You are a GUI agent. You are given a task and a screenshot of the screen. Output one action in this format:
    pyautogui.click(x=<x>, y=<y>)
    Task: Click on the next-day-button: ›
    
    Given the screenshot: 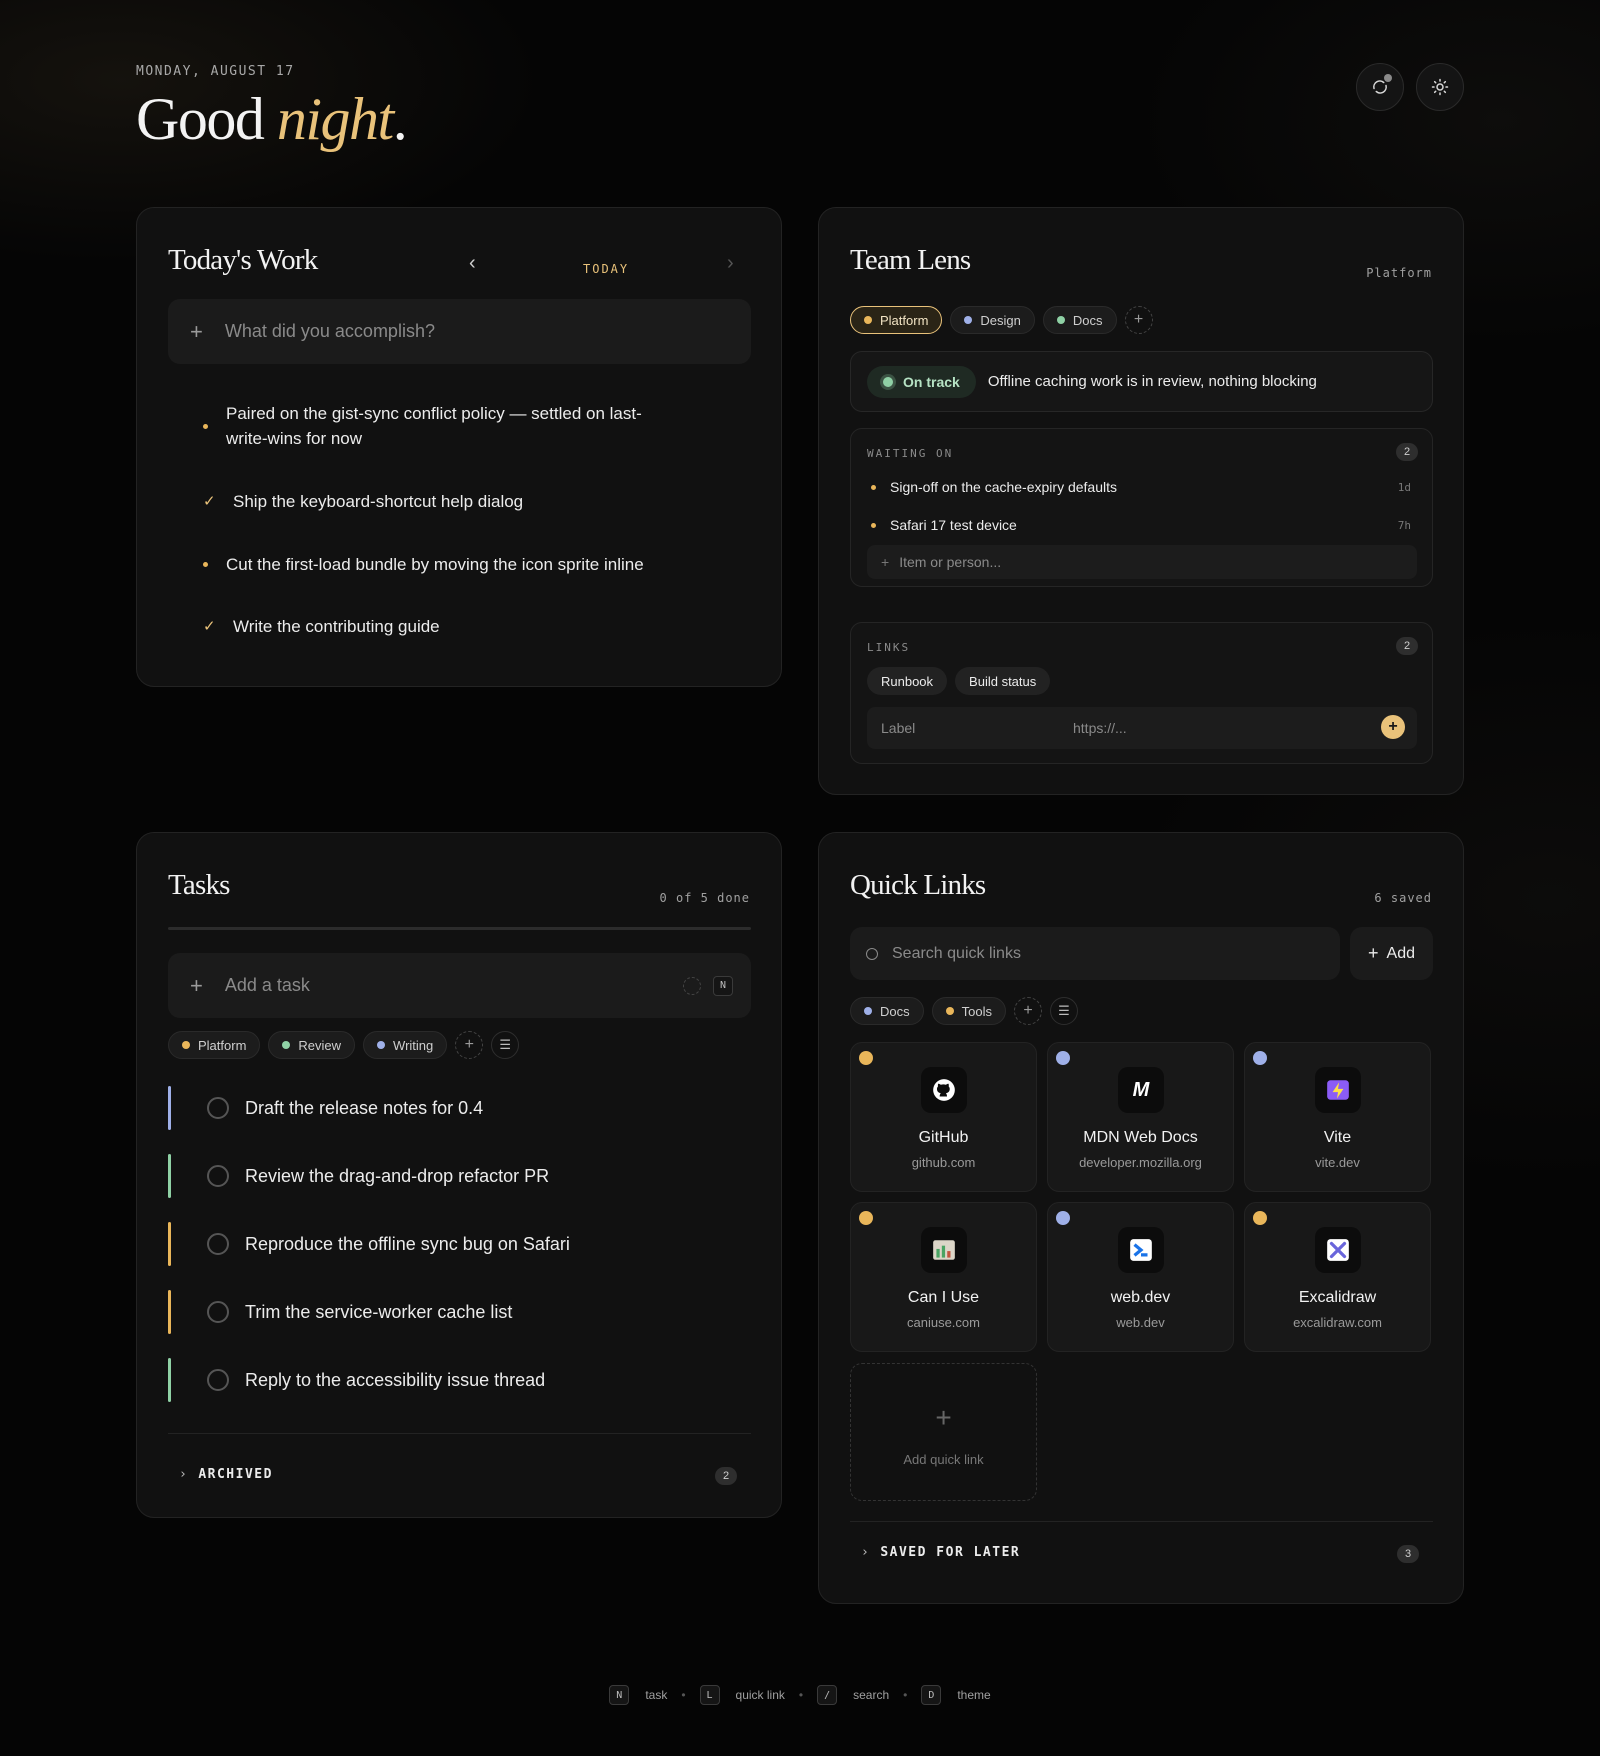 What is the action you would take?
    pyautogui.click(x=730, y=263)
    